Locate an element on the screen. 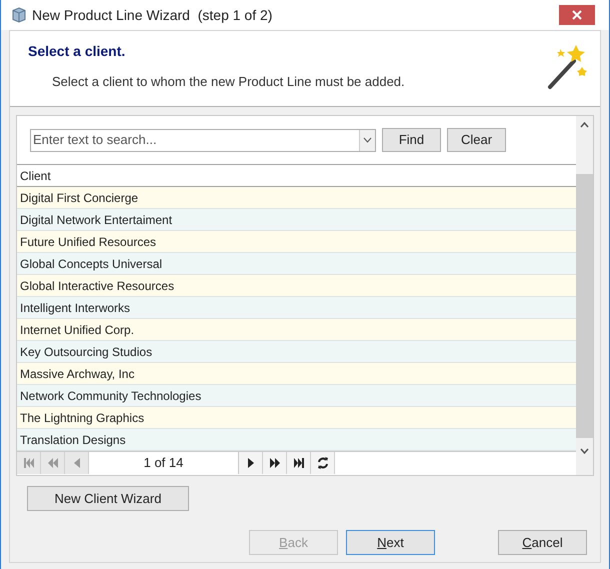 Image resolution: width=610 pixels, height=569 pixels. fast-forward-icon is located at coordinates (275, 463).